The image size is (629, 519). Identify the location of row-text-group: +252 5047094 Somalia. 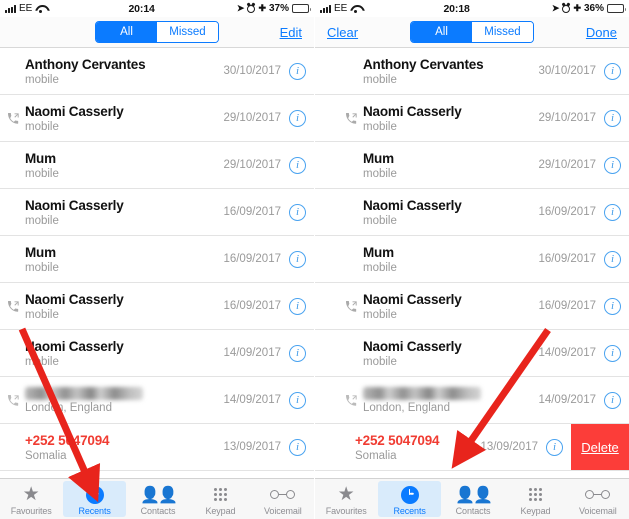
(122, 447).